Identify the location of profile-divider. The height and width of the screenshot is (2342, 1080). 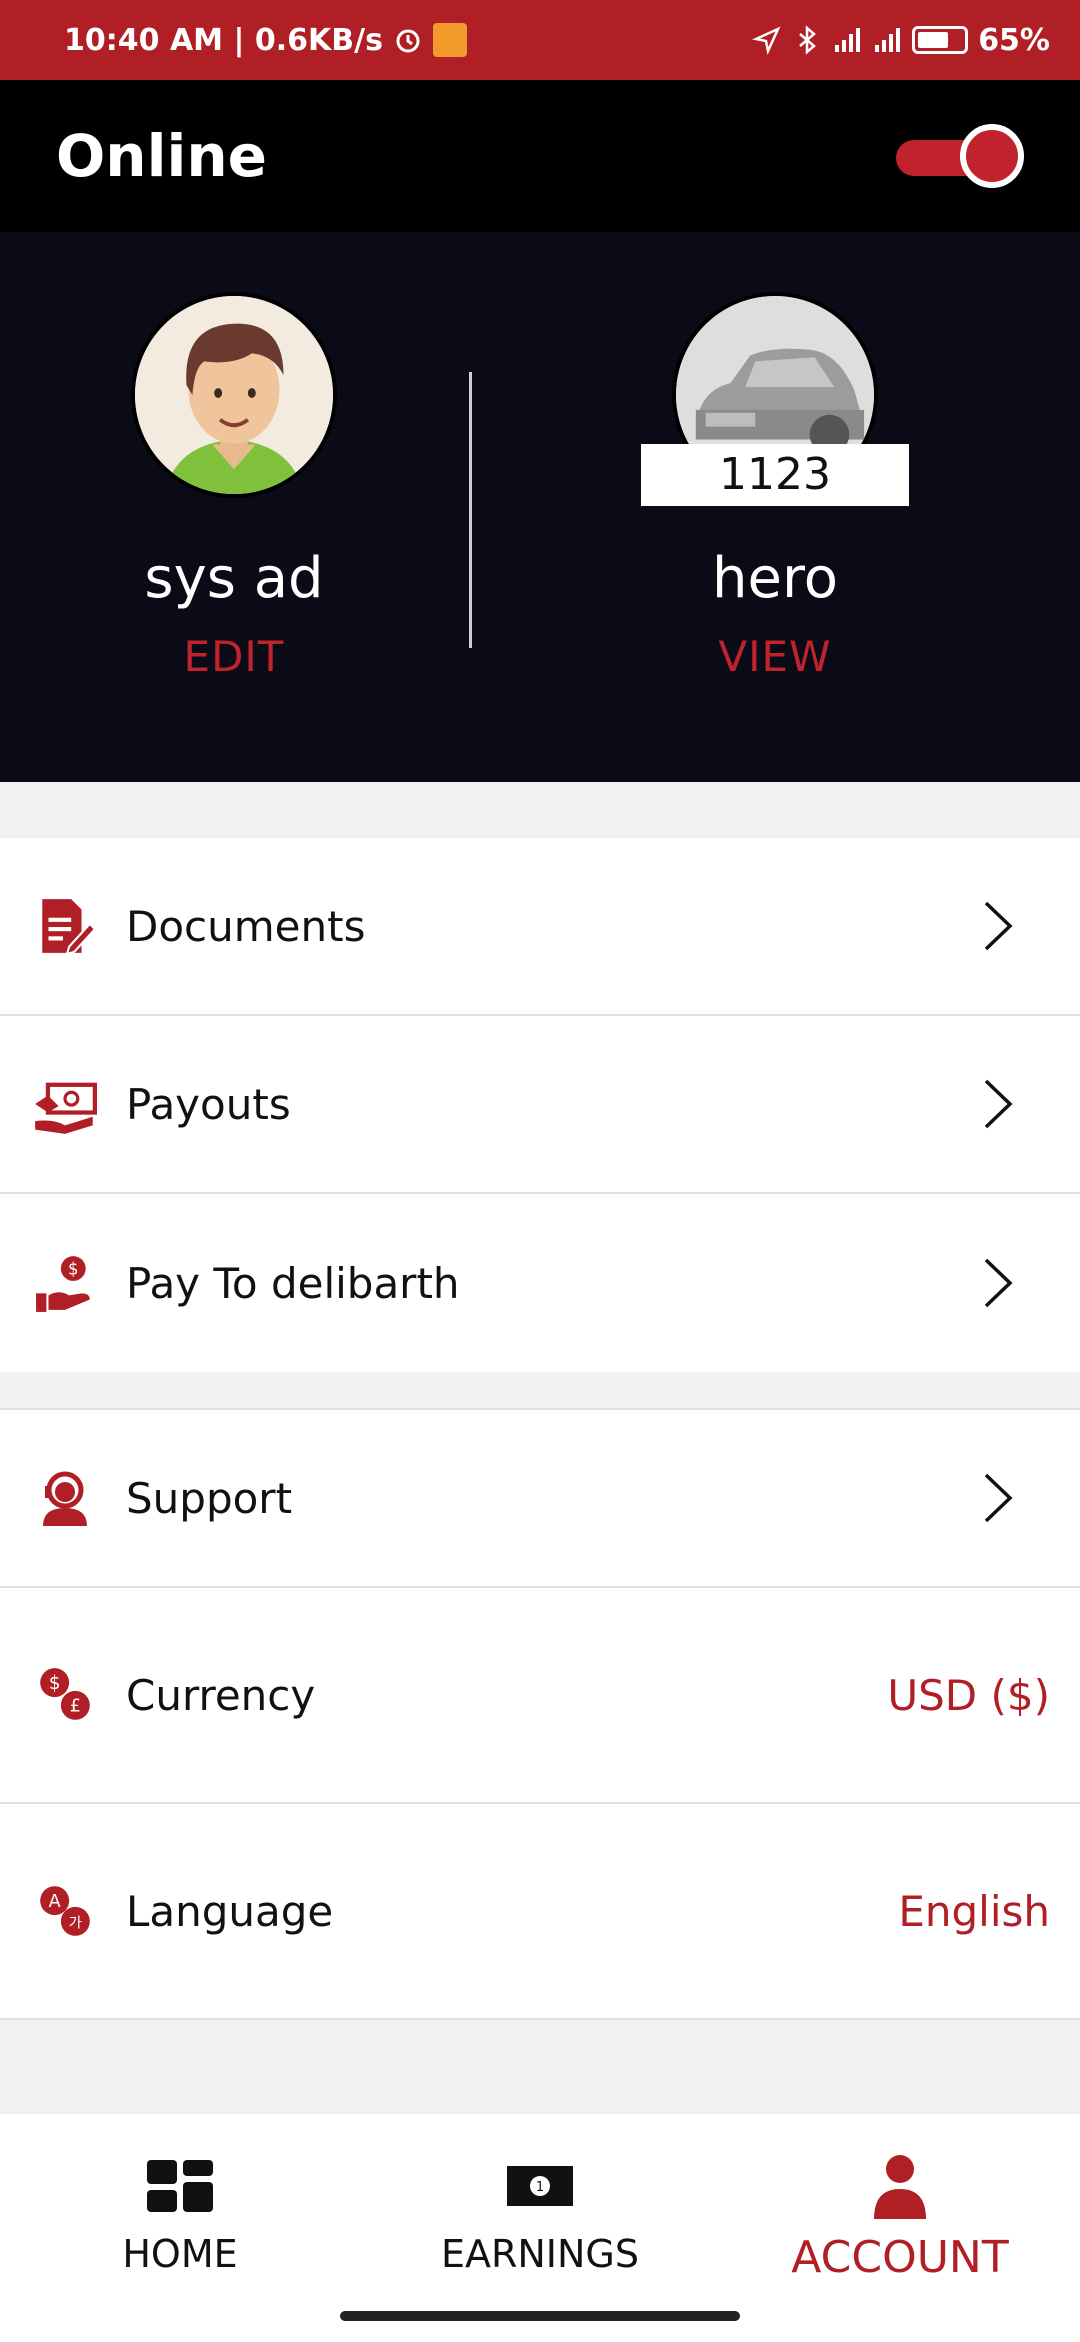
(470, 510).